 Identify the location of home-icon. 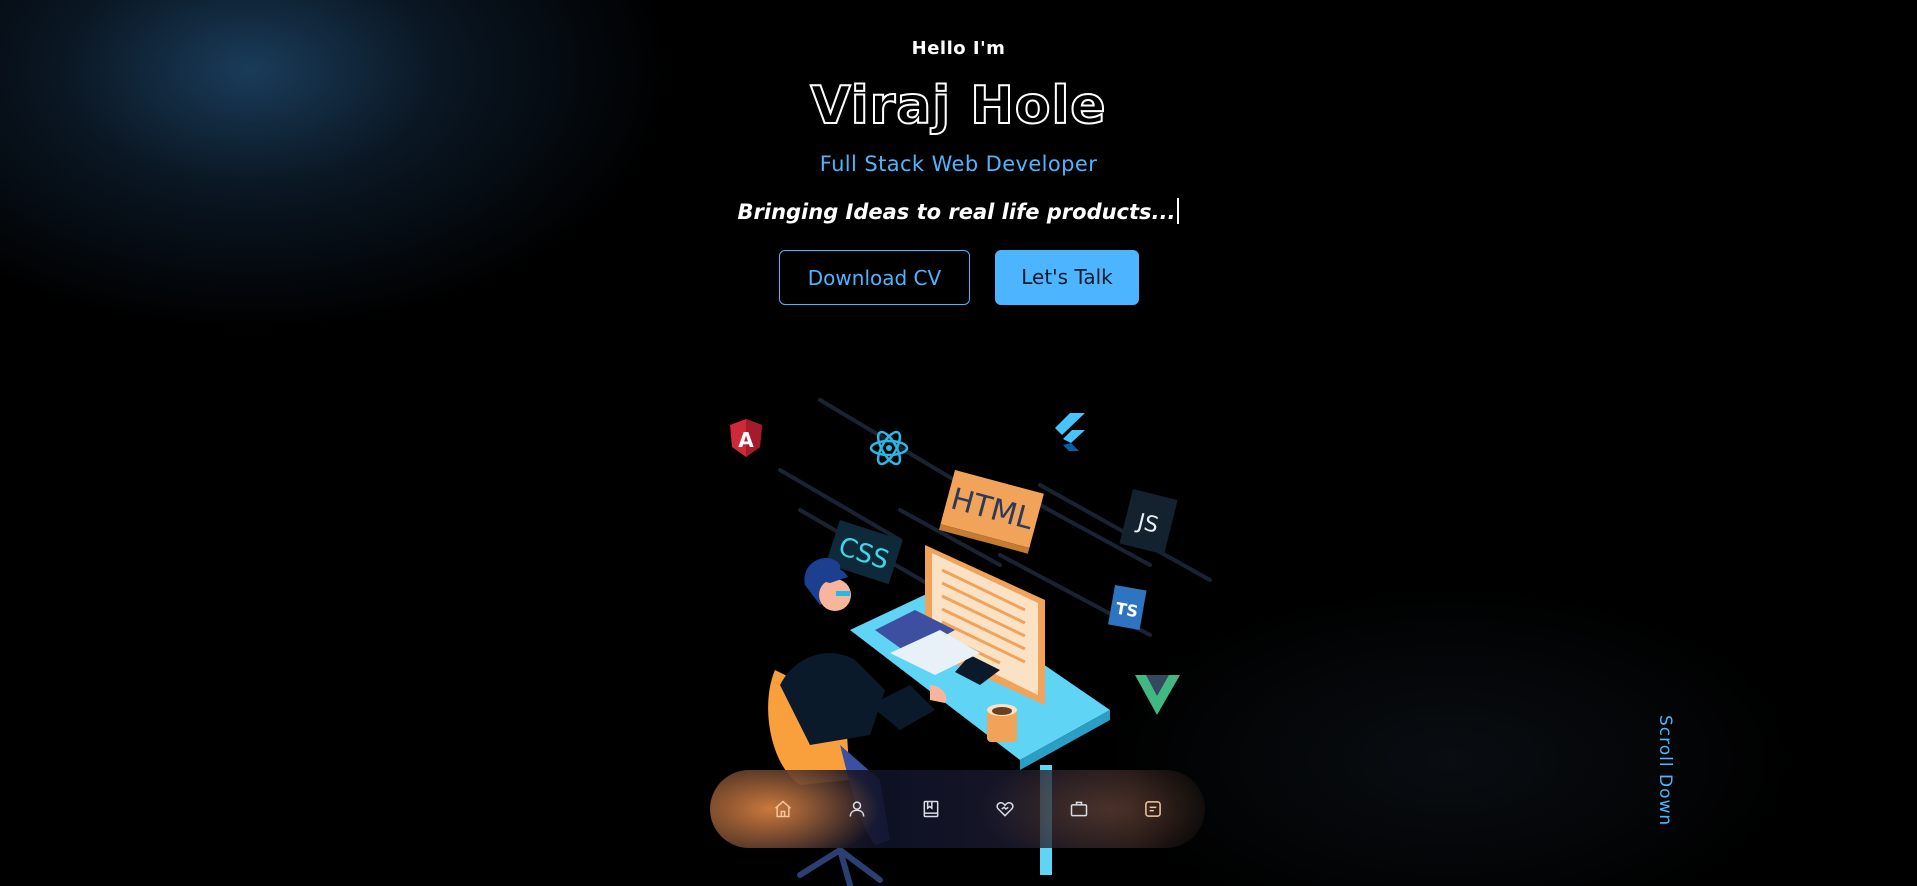
(783, 809).